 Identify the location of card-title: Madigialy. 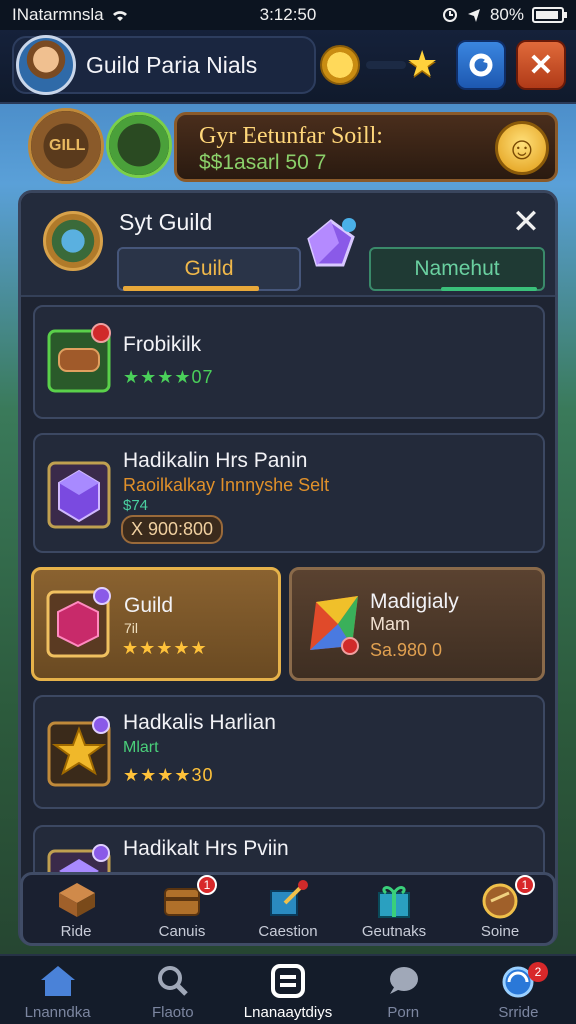
(414, 601).